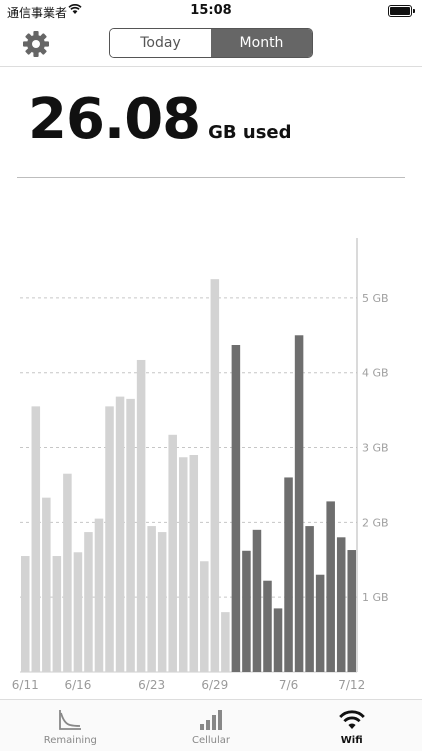  Describe the element at coordinates (70, 720) in the screenshot. I see `remaining-chart-icon` at that location.